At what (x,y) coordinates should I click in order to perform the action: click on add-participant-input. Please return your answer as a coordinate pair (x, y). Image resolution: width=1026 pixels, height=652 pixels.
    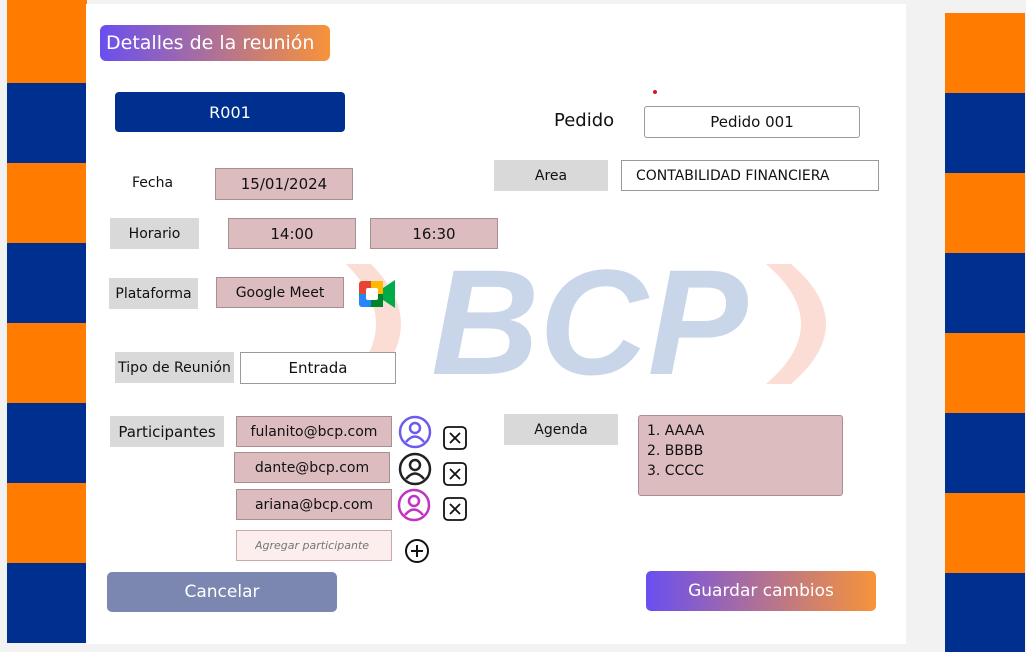
    Looking at the image, I should click on (314, 545).